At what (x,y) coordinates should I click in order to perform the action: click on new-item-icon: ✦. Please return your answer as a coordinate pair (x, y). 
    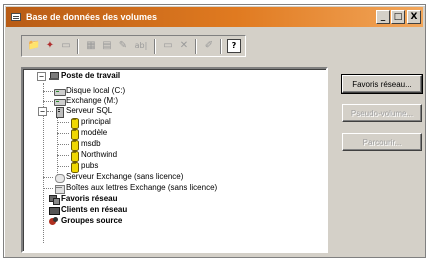
    Looking at the image, I should click on (50, 46).